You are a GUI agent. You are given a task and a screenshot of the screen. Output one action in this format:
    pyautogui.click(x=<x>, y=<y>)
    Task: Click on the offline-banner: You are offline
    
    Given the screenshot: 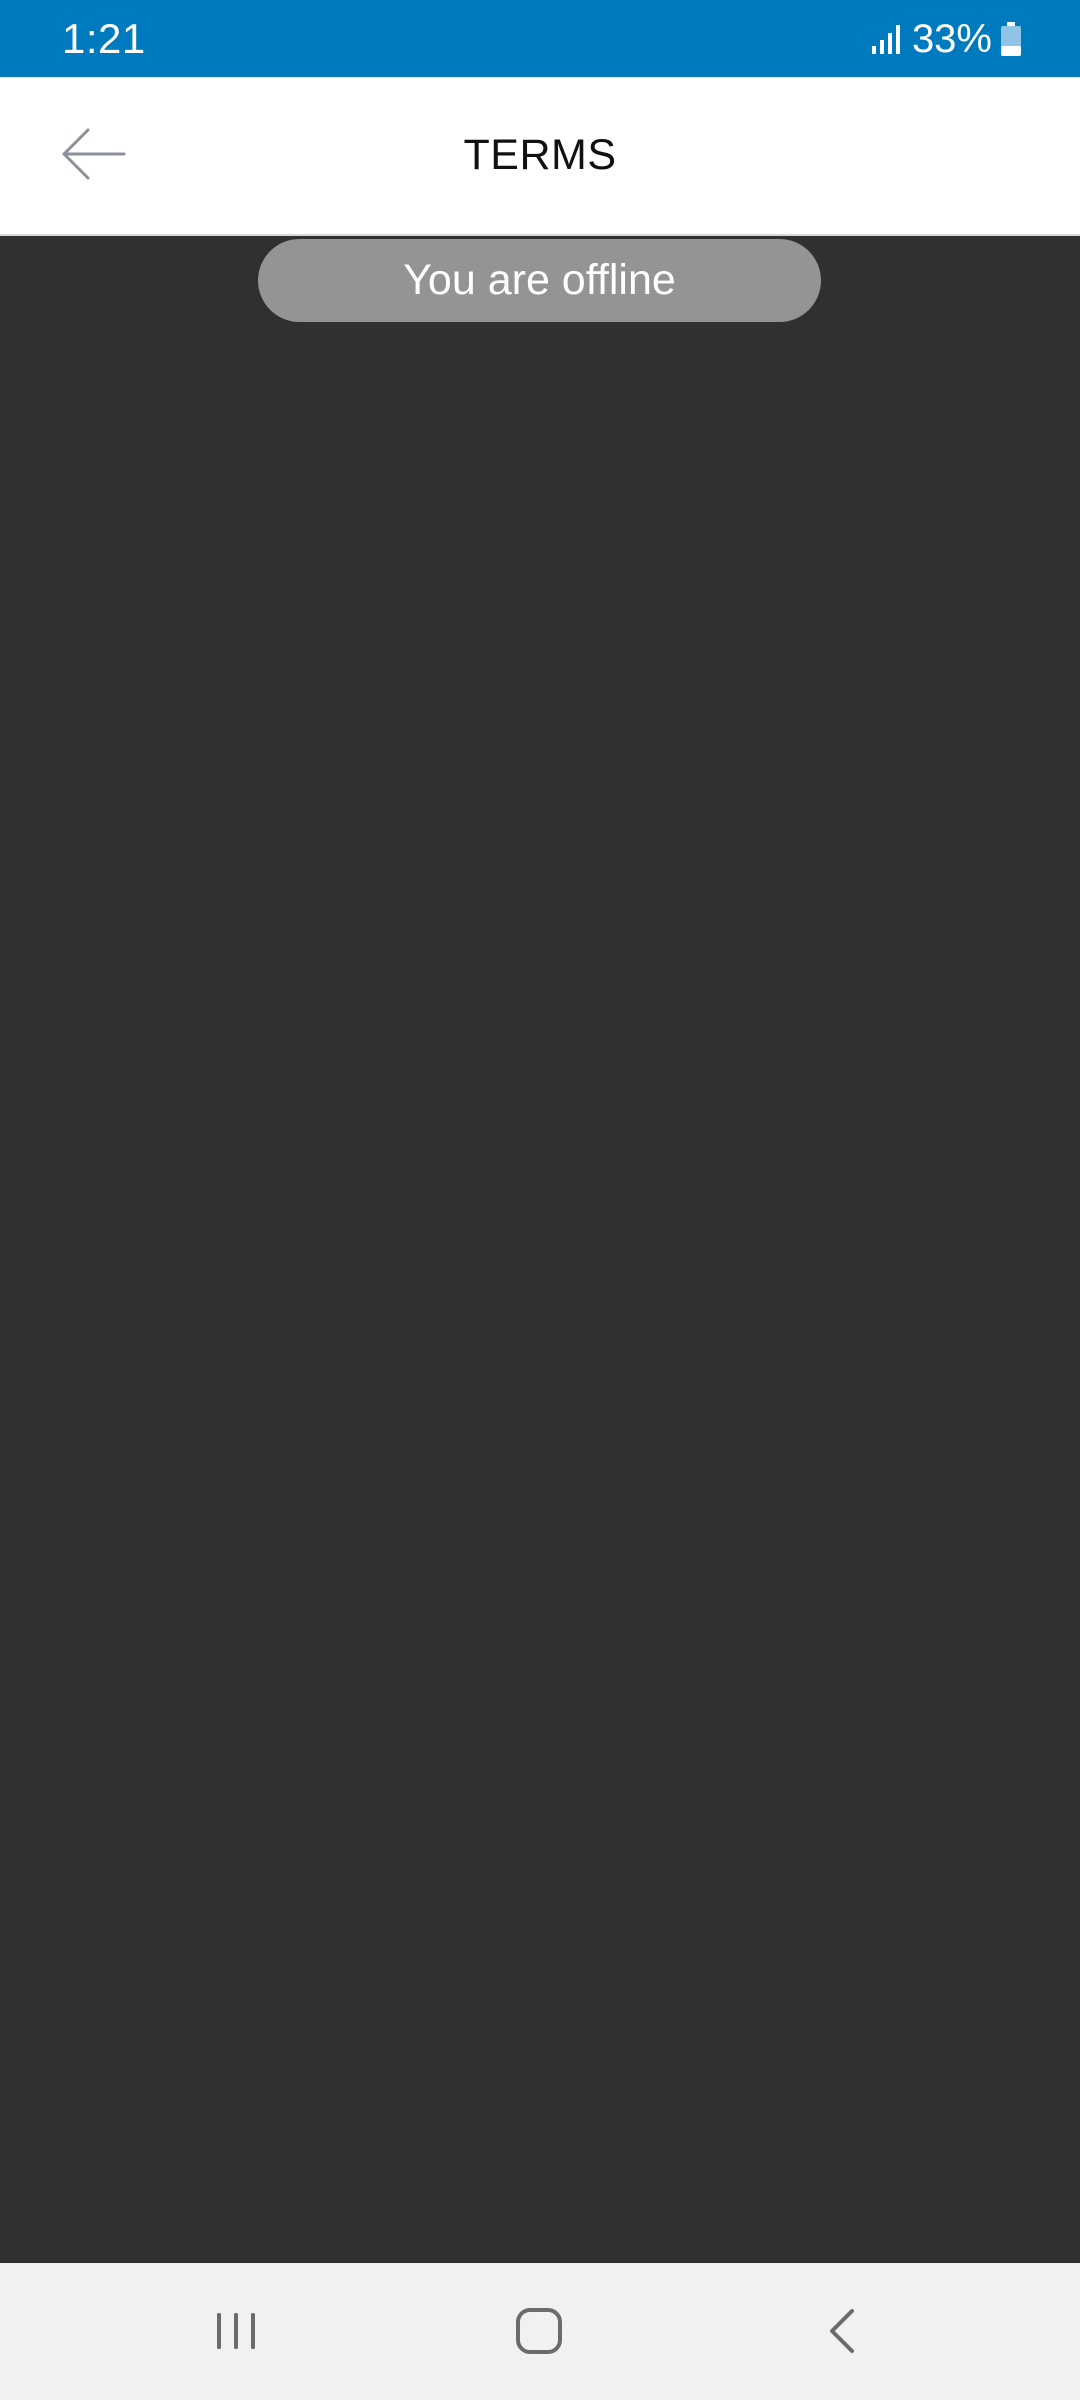 What is the action you would take?
    pyautogui.click(x=539, y=280)
    